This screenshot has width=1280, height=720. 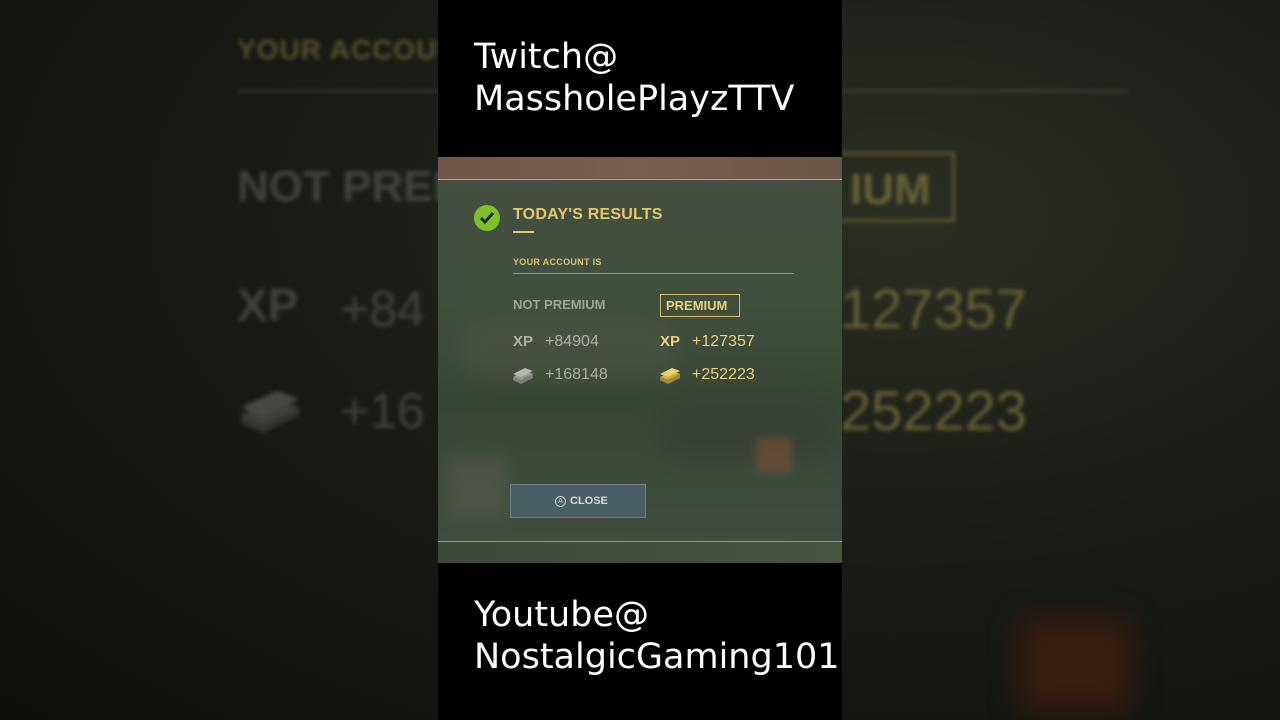 What do you see at coordinates (653, 273) in the screenshot?
I see `account-divider` at bounding box center [653, 273].